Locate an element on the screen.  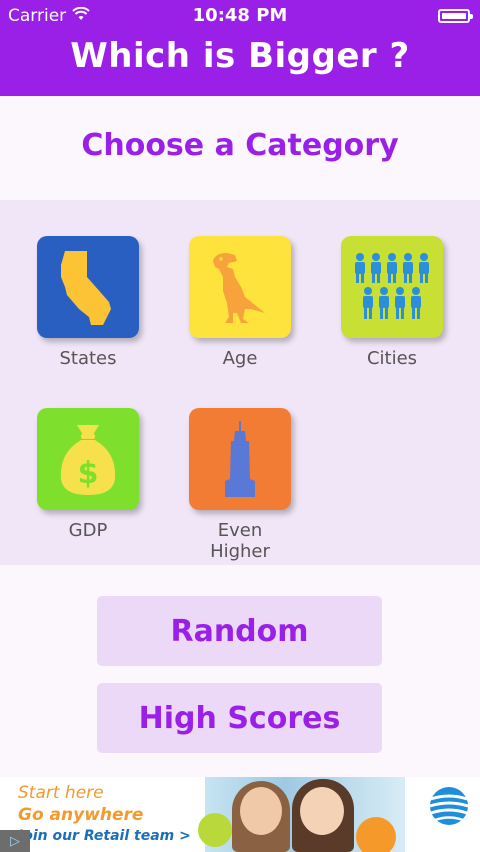
category-even-higher-tile is located at coordinates (240, 459).